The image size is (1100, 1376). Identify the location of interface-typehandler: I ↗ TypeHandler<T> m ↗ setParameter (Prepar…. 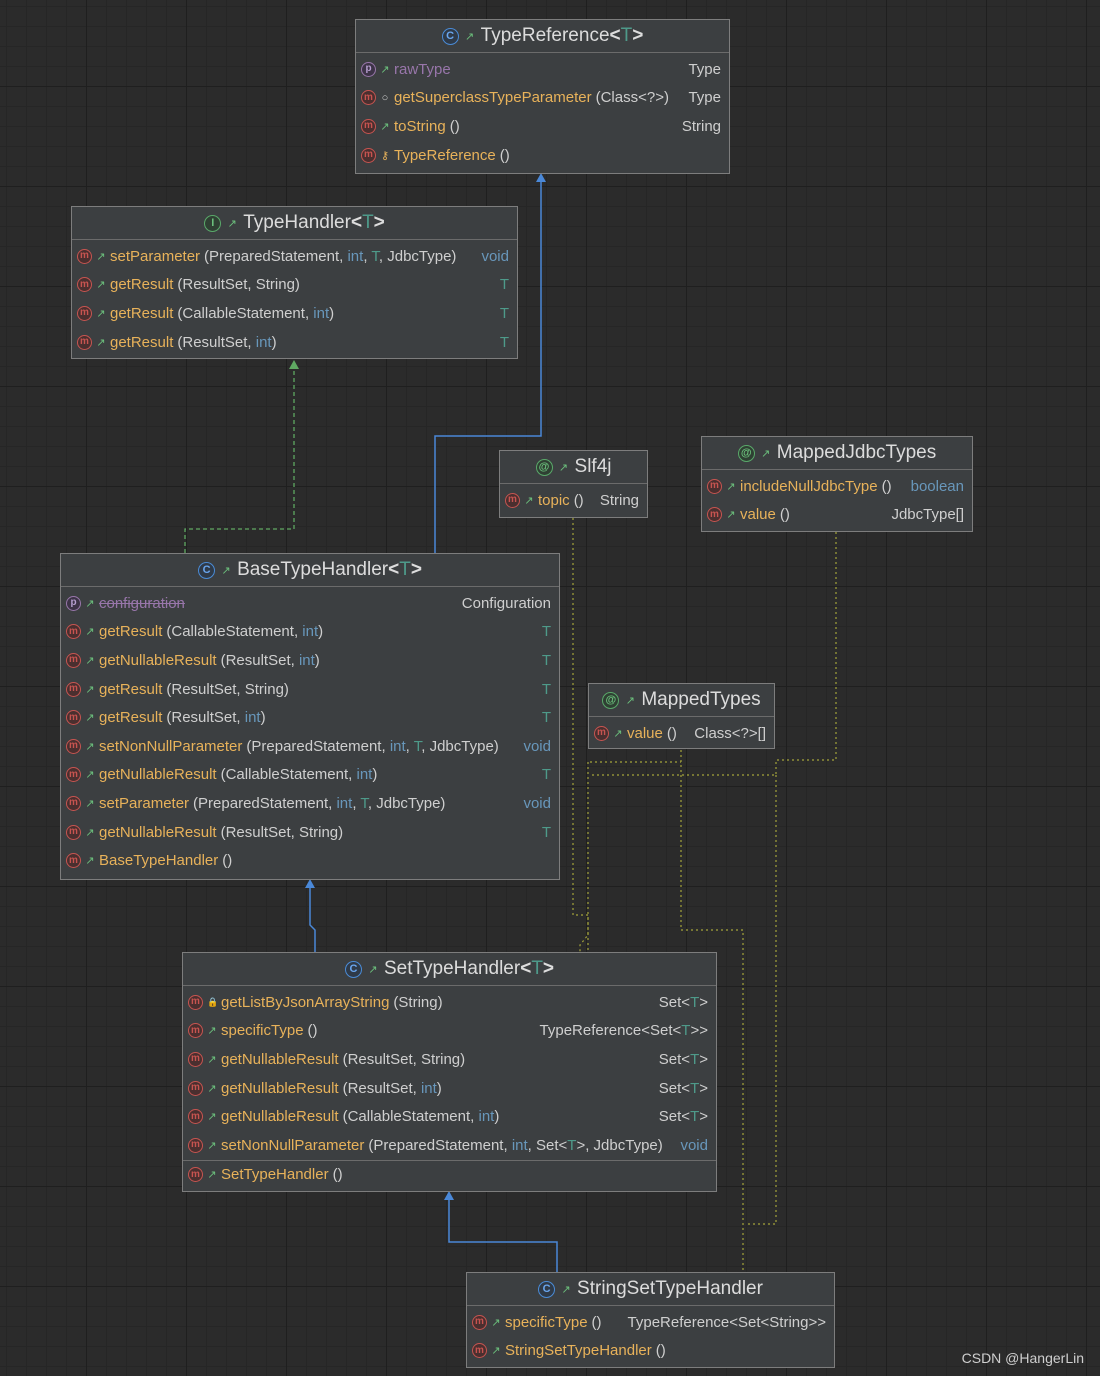
(294, 282).